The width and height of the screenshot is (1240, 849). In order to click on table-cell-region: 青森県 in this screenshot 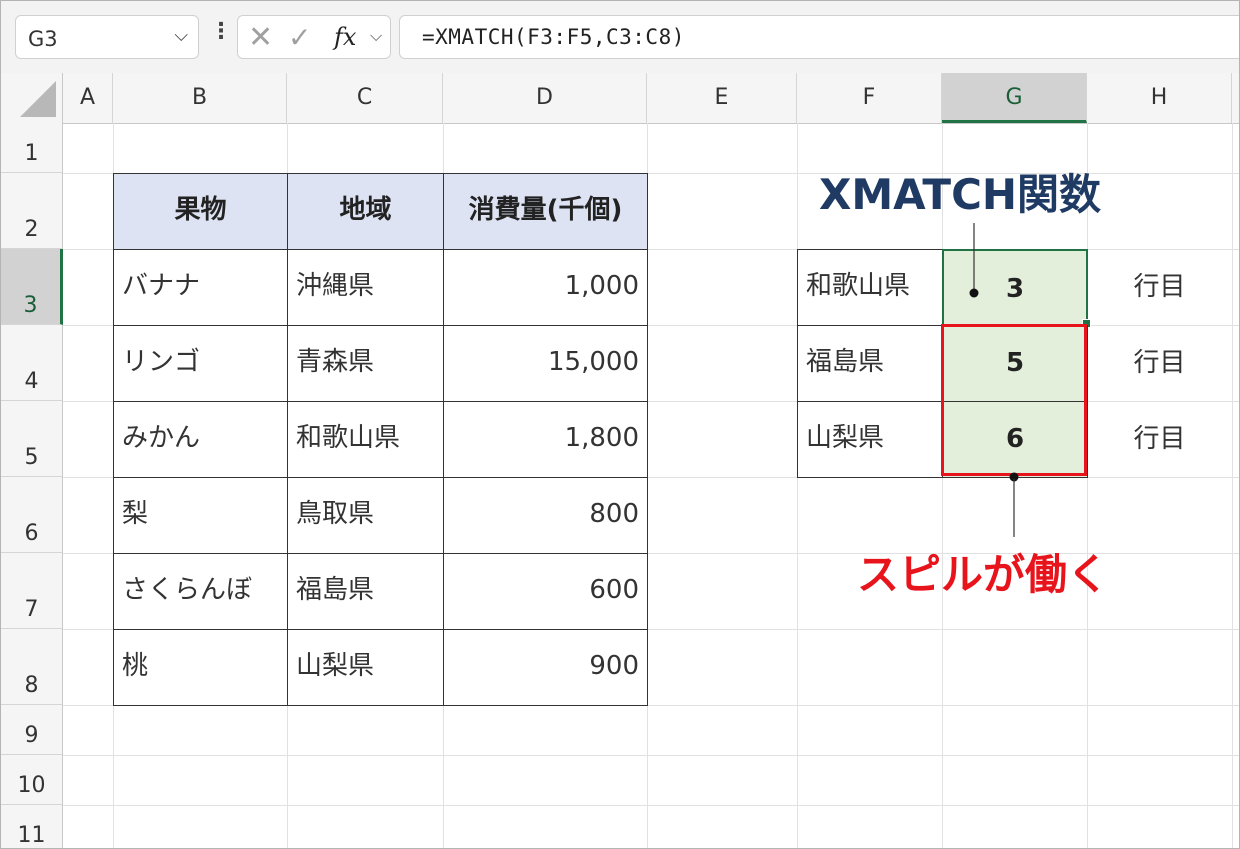, I will do `click(365, 363)`.